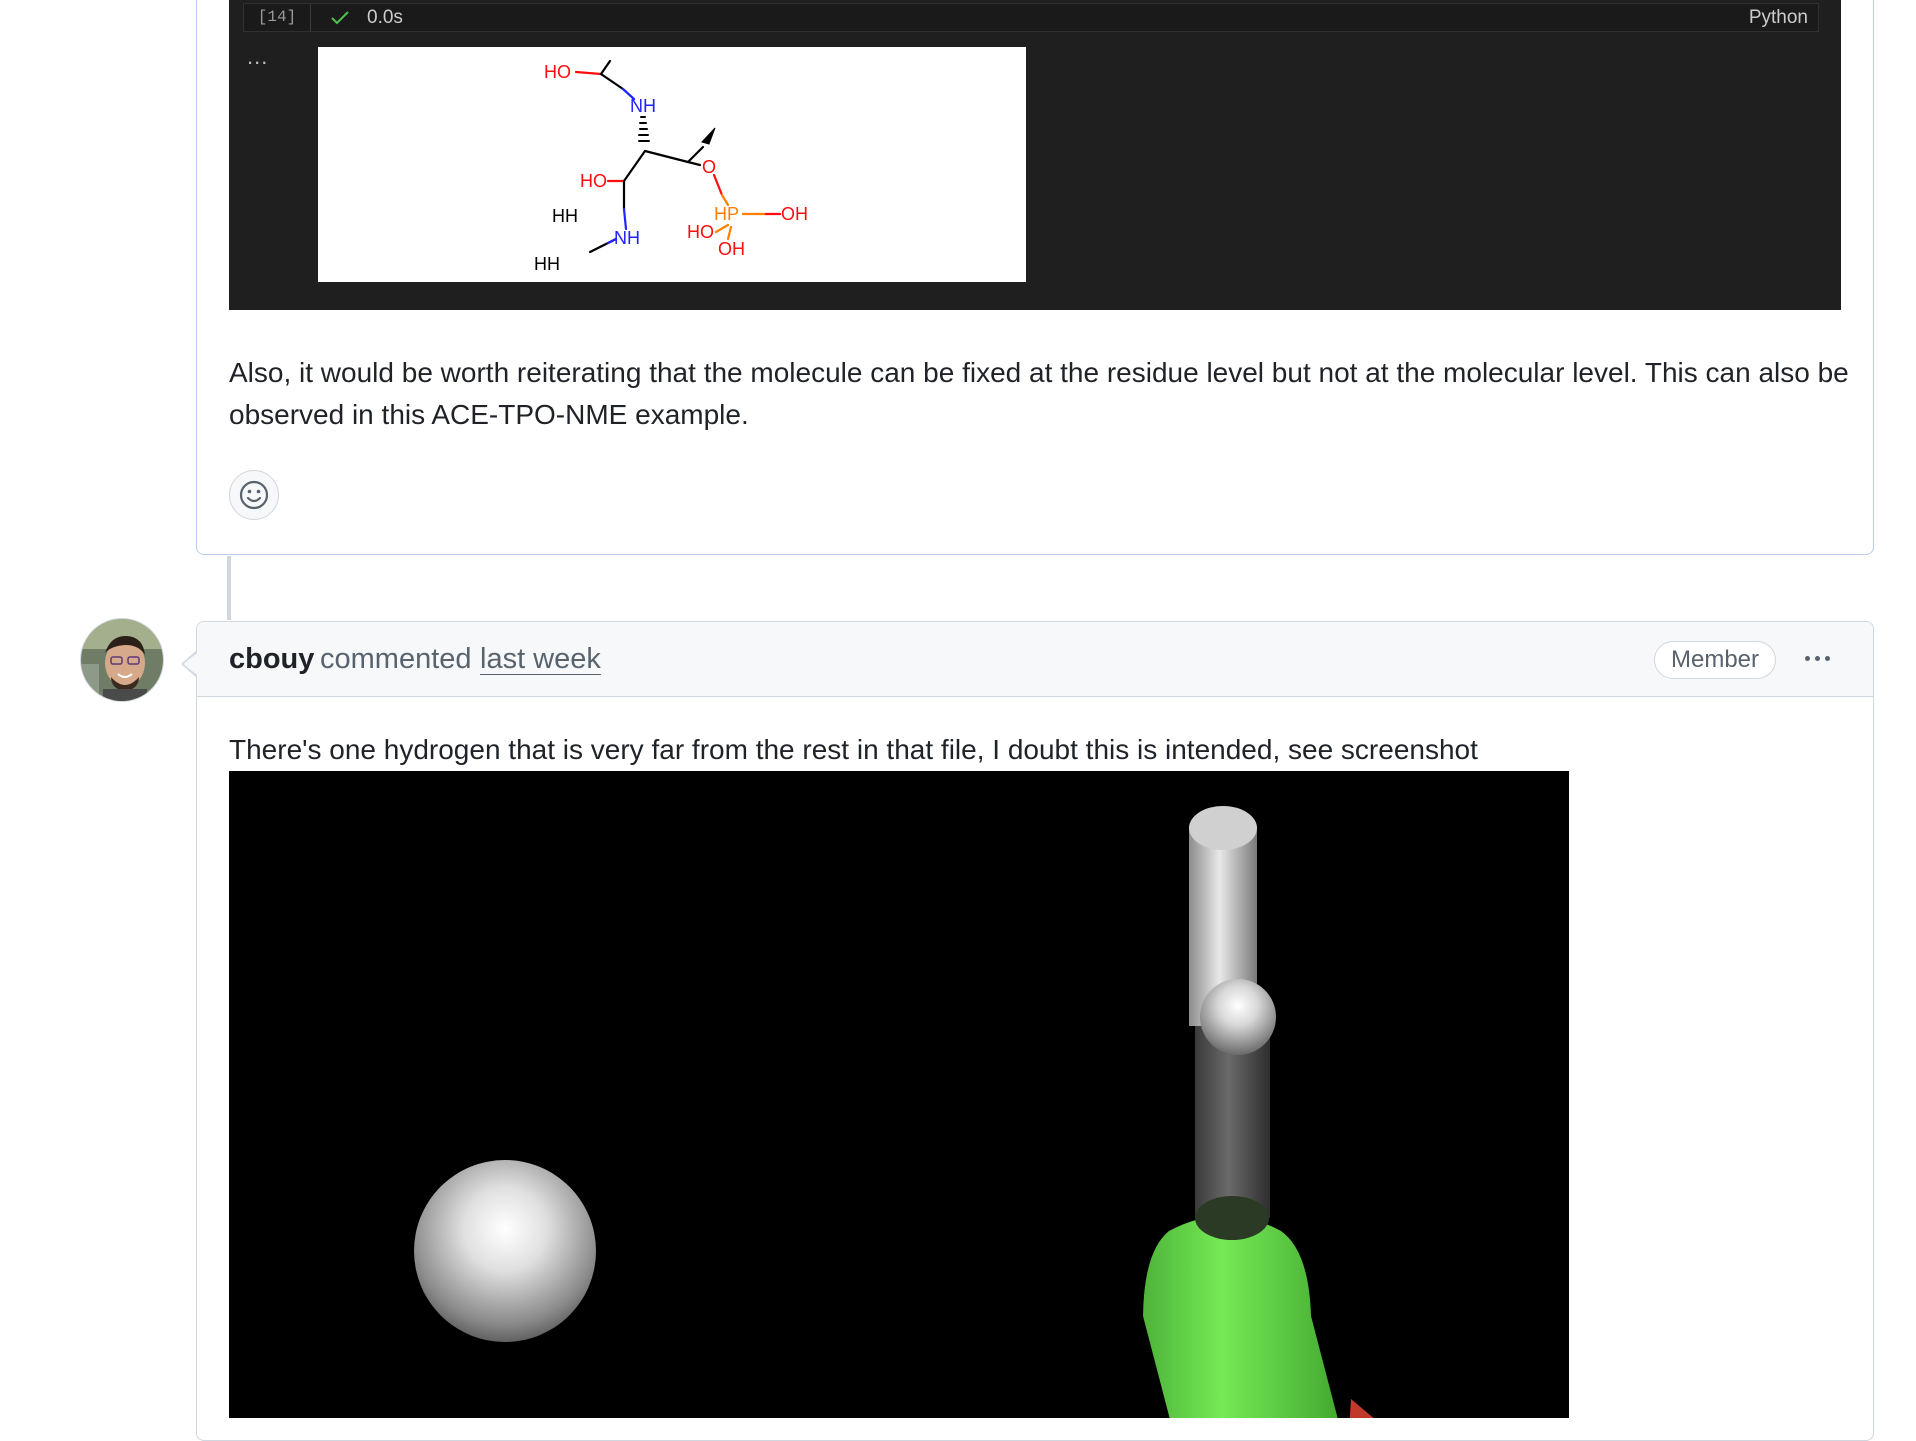 This screenshot has height=1441, width=1916. Describe the element at coordinates (540, 659) in the screenshot. I see `comment-timestamp: last week` at that location.